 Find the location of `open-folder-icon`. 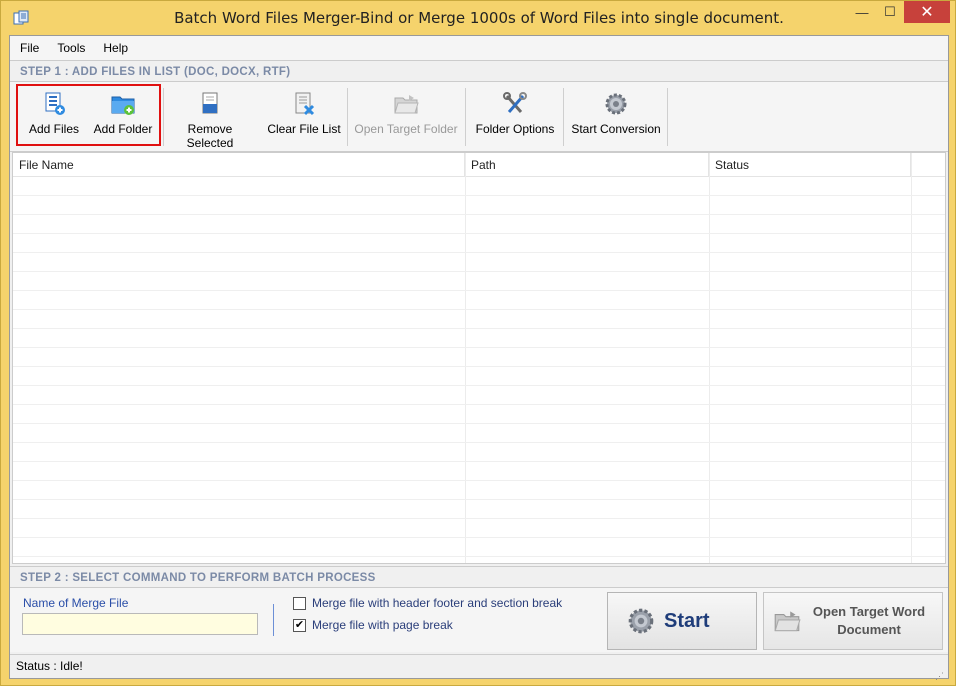

open-folder-icon is located at coordinates (787, 621).